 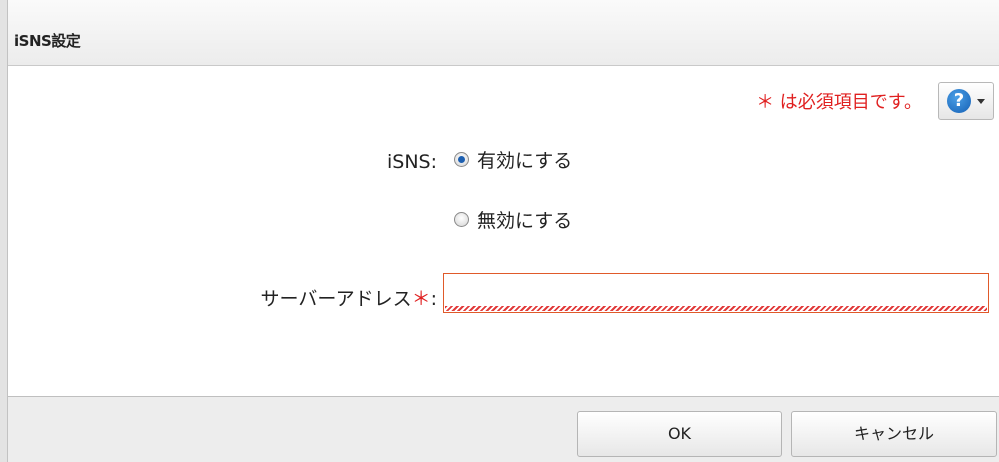 What do you see at coordinates (894, 434) in the screenshot?
I see `cancel-button: キャンセル` at bounding box center [894, 434].